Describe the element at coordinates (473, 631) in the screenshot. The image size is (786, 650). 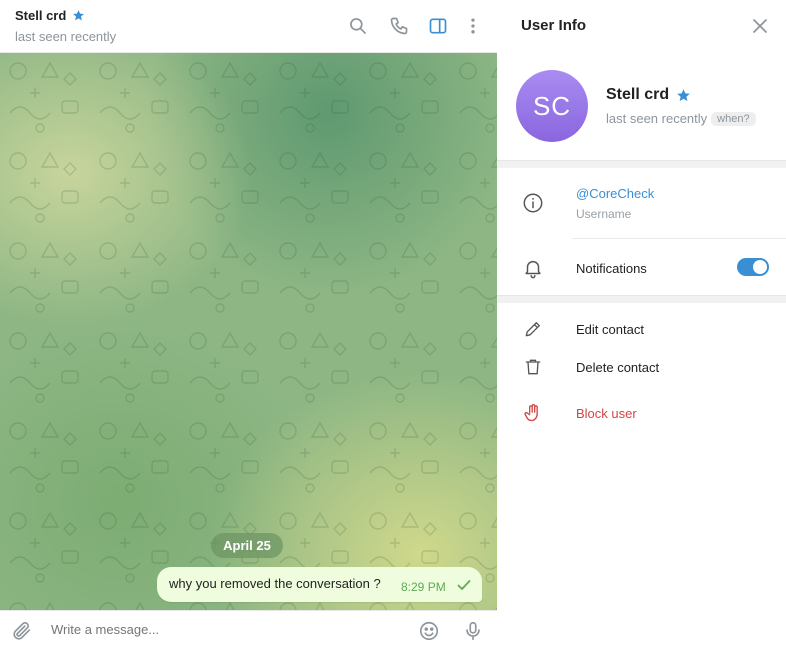
I see `microphone-icon` at that location.